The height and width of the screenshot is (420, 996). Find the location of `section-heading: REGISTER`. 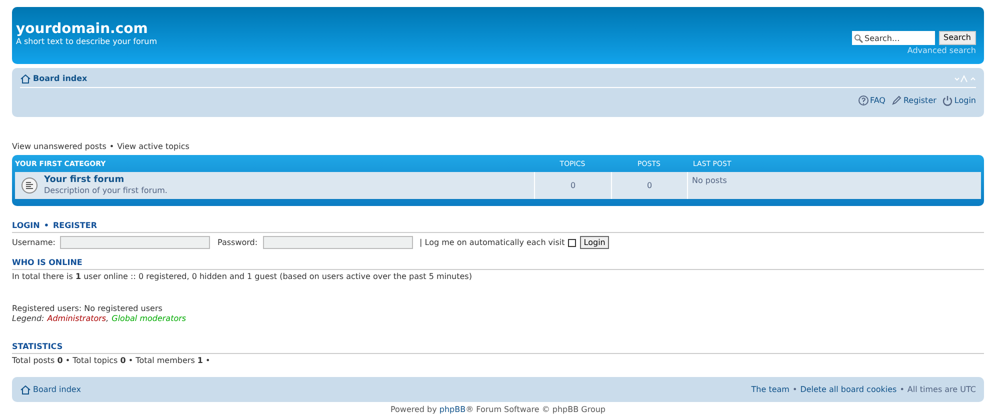

section-heading: REGISTER is located at coordinates (74, 226).